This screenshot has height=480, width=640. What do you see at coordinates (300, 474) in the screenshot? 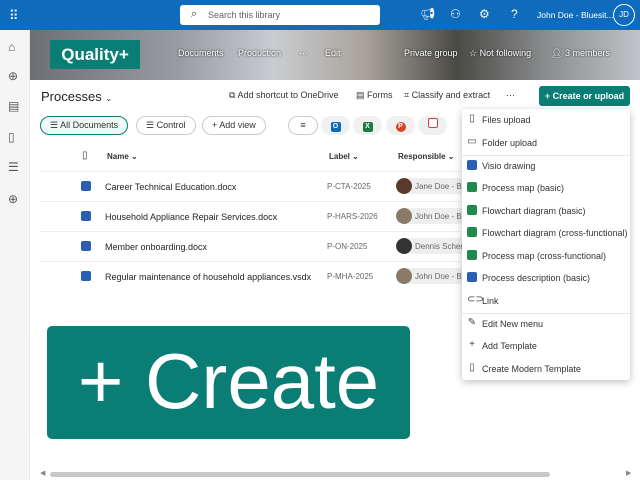
I see `horizontal-scrollbar` at bounding box center [300, 474].